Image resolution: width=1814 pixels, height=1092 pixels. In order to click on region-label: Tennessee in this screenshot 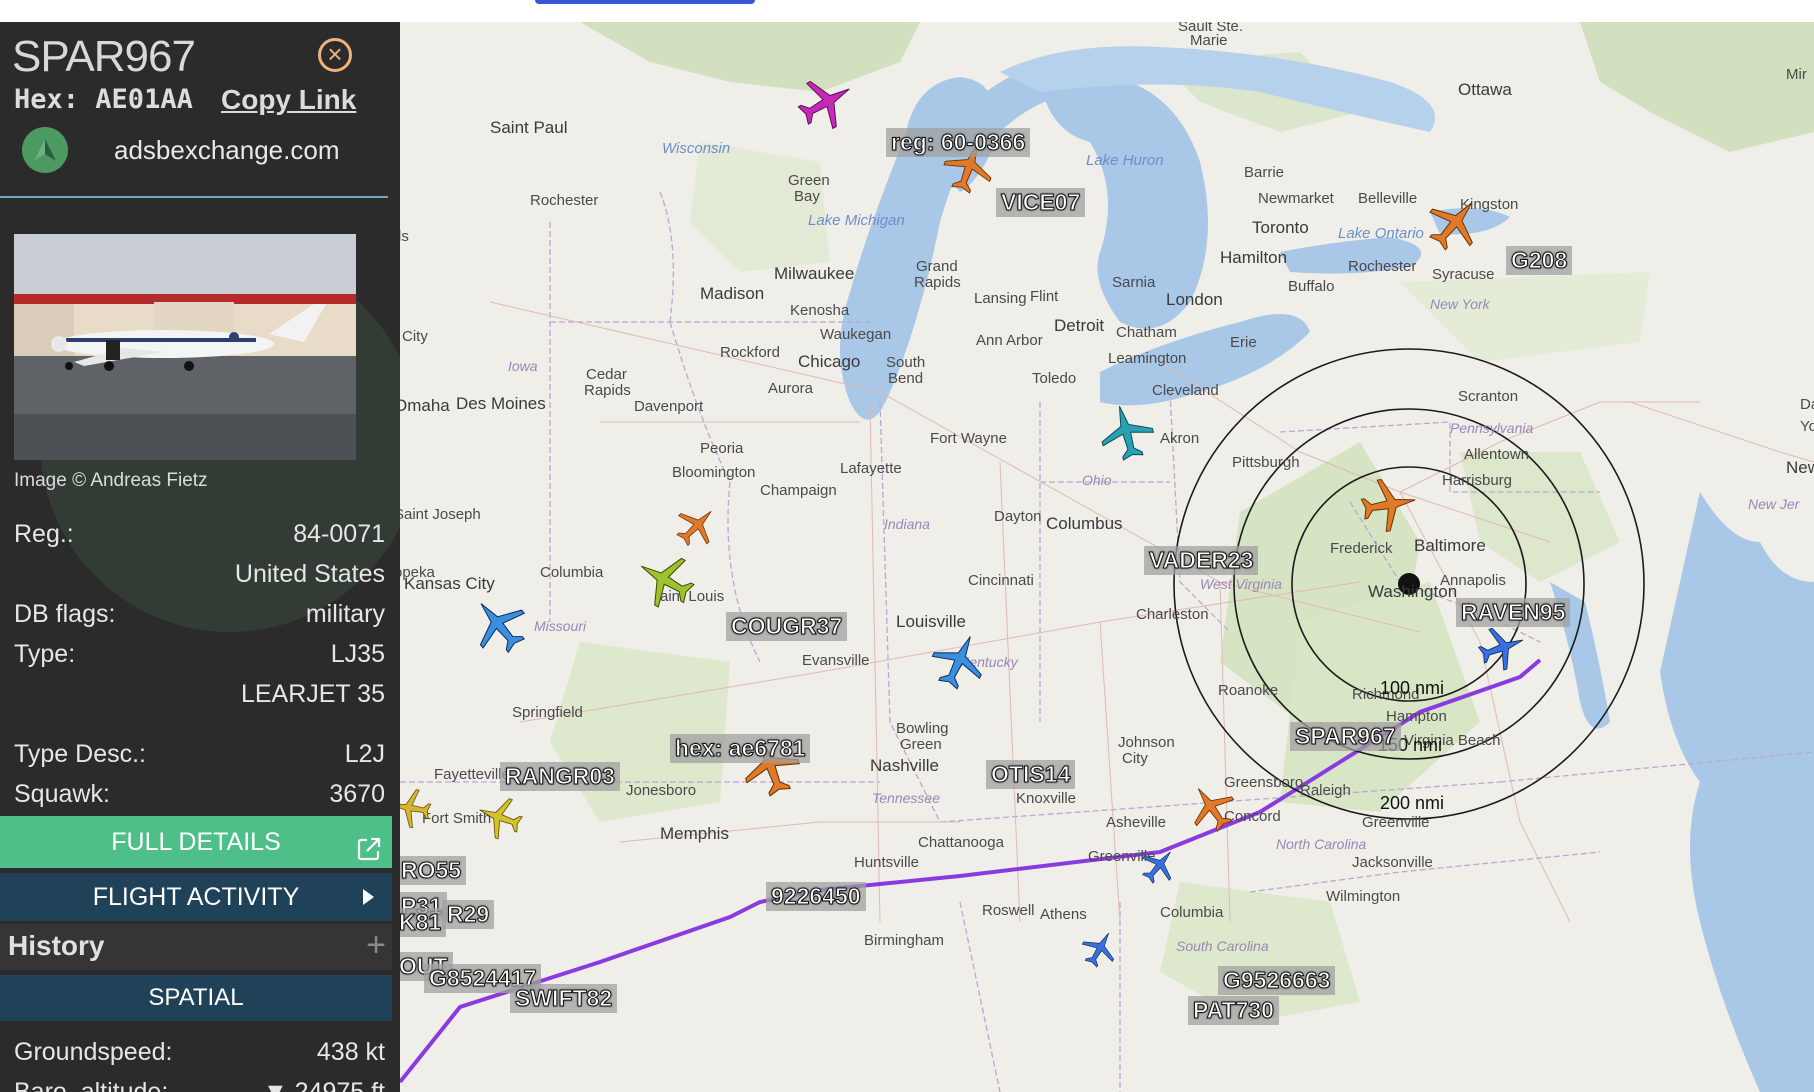, I will do `click(906, 798)`.